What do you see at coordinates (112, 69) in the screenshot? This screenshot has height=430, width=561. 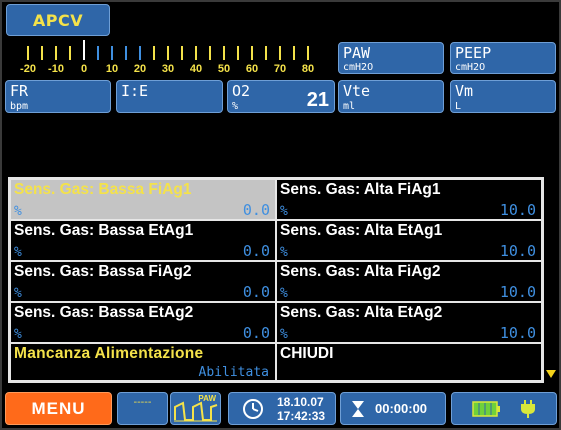 I see `scale-label: 10` at bounding box center [112, 69].